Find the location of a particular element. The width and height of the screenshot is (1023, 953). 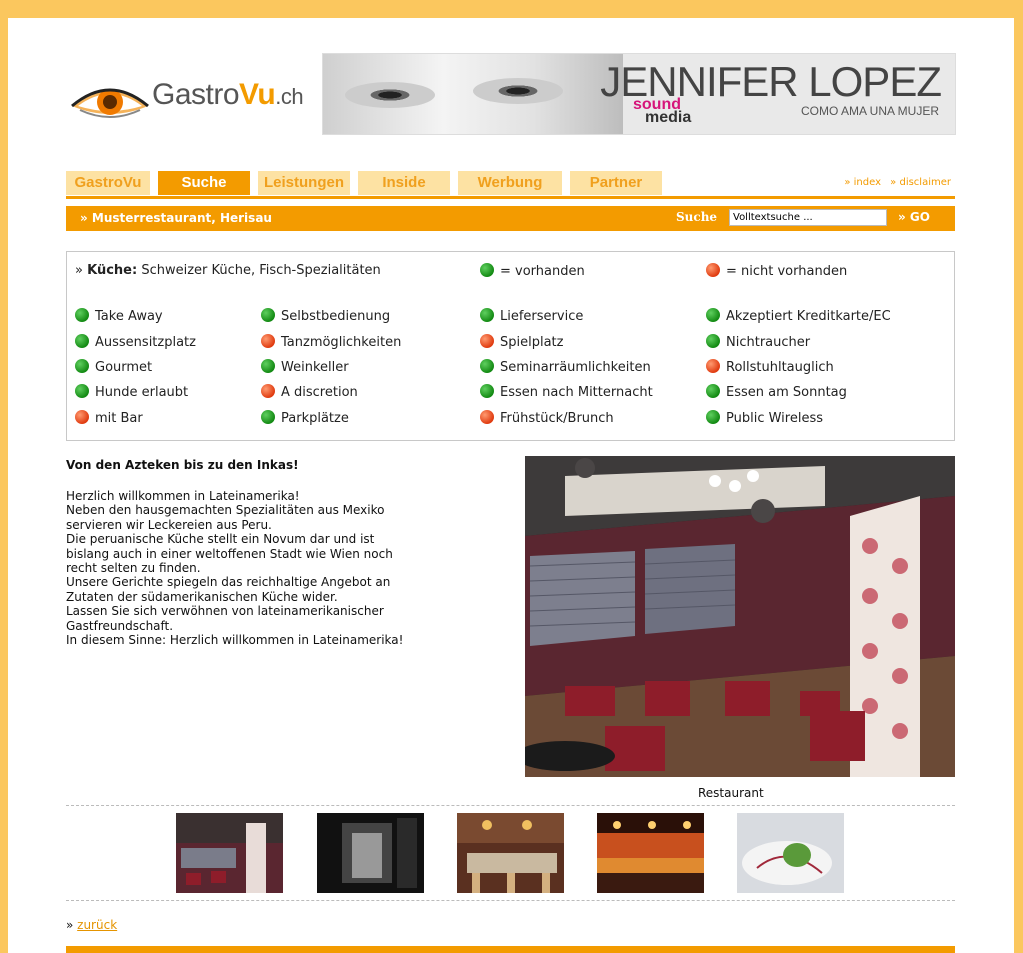

tab-partner: Partner is located at coordinates (616, 183).